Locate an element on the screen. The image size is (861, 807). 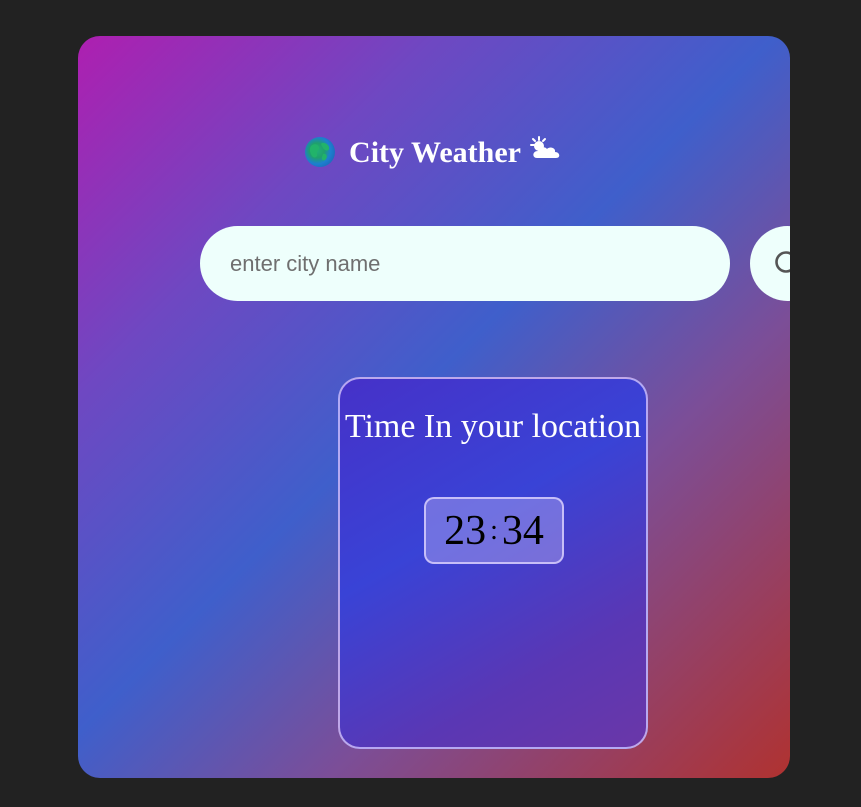
sun-behind-cloud-icon is located at coordinates (546, 152).